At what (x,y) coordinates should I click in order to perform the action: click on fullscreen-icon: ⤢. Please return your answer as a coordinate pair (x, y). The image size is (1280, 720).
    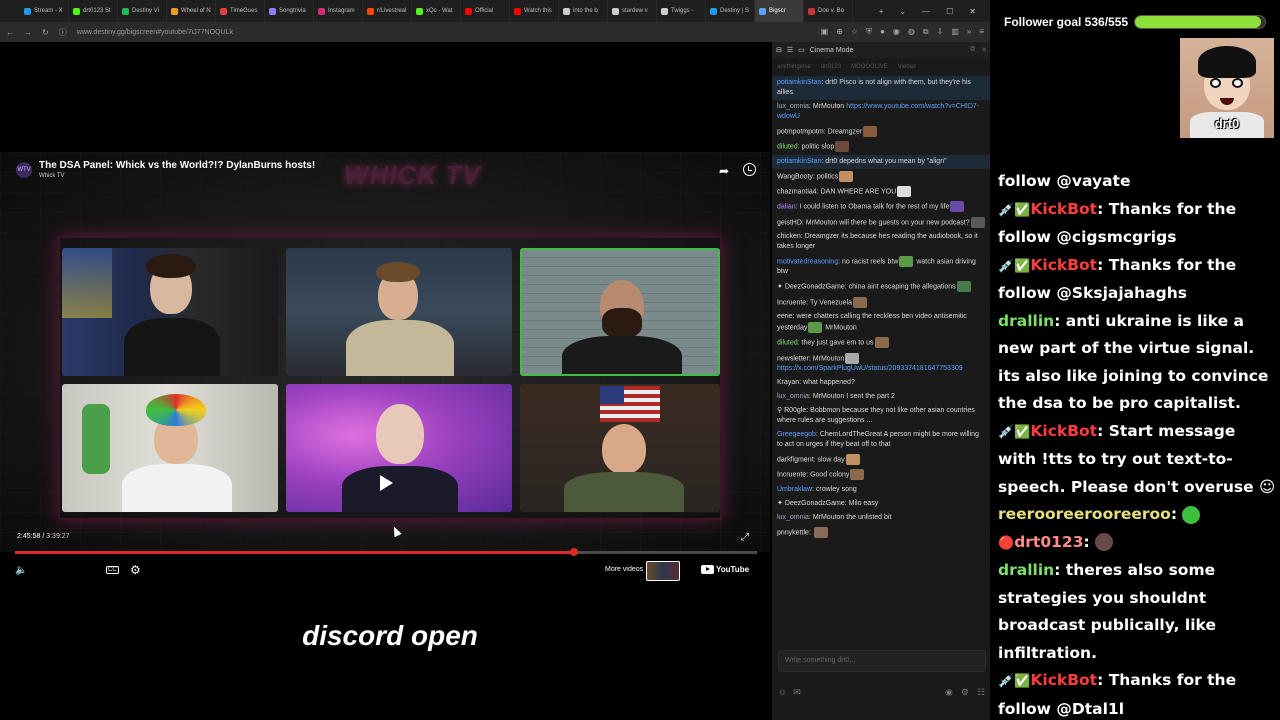
    Looking at the image, I should click on (745, 537).